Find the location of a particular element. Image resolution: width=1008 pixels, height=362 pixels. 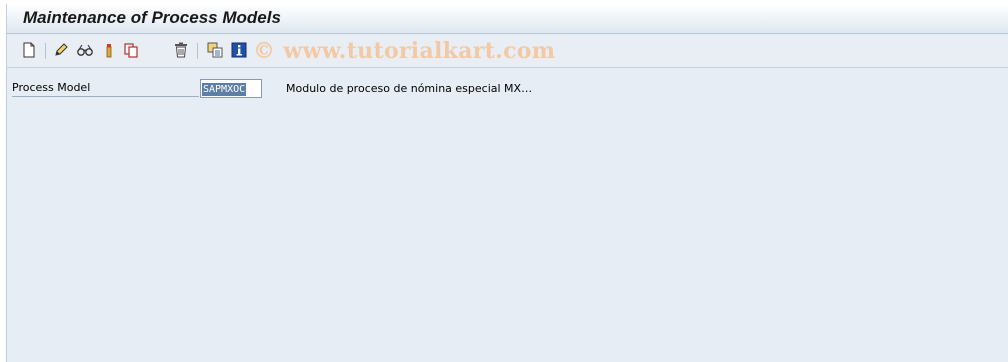

display-button is located at coordinates (85, 51).